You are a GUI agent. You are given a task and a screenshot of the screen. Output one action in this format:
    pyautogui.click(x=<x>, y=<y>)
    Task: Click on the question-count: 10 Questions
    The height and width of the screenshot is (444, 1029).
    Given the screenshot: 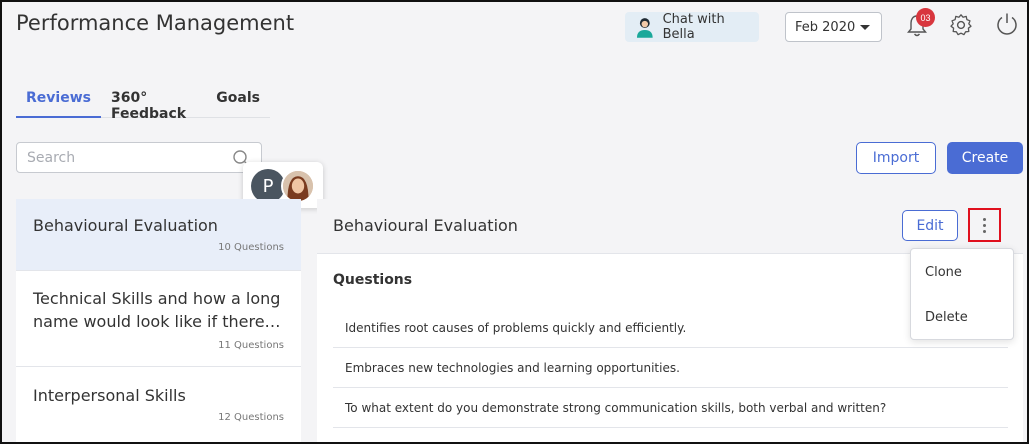 What is the action you would take?
    pyautogui.click(x=251, y=247)
    